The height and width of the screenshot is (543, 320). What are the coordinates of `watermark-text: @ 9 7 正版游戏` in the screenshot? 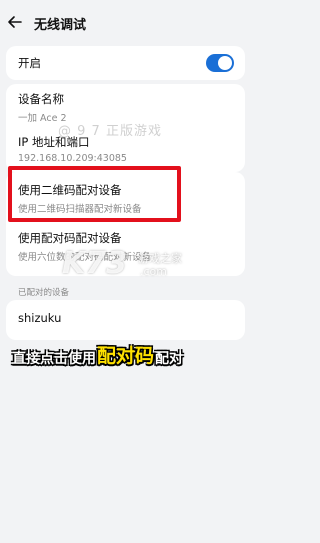 It's located at (110, 131).